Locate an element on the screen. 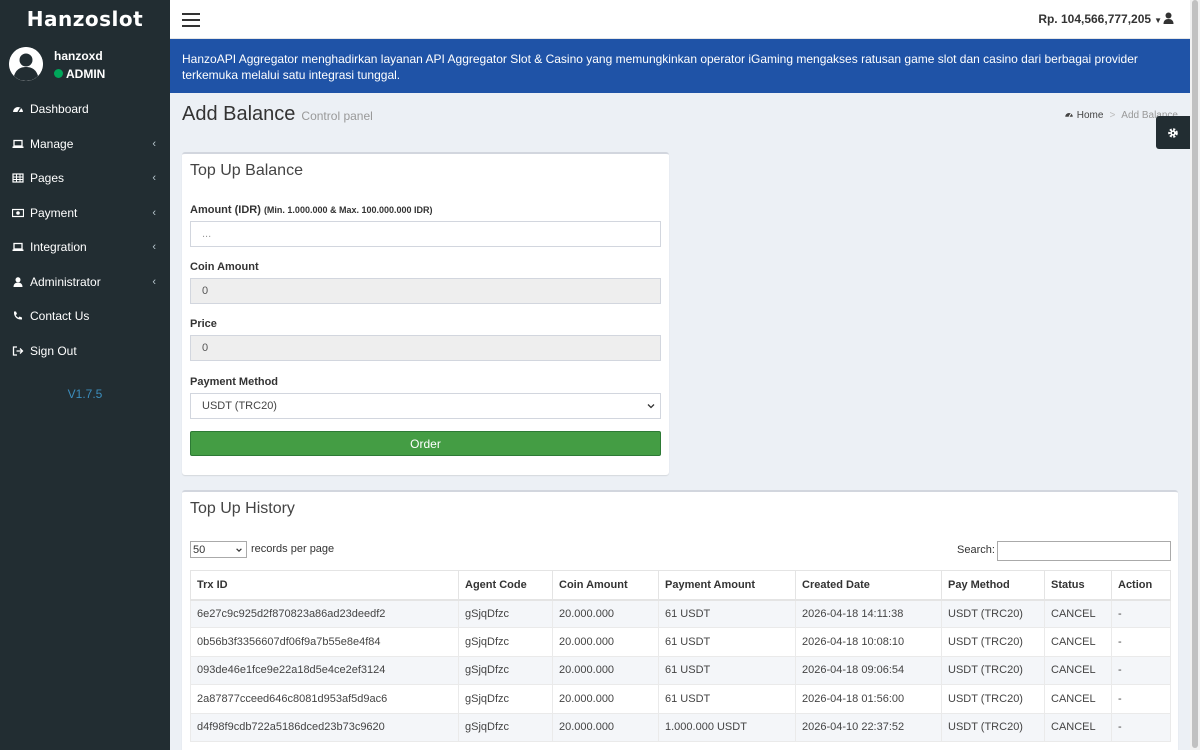  settings-gear-button is located at coordinates (1173, 132).